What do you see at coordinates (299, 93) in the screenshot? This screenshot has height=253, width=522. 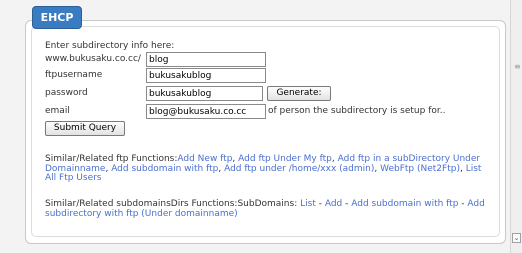 I see `generate-button: Generate:` at bounding box center [299, 93].